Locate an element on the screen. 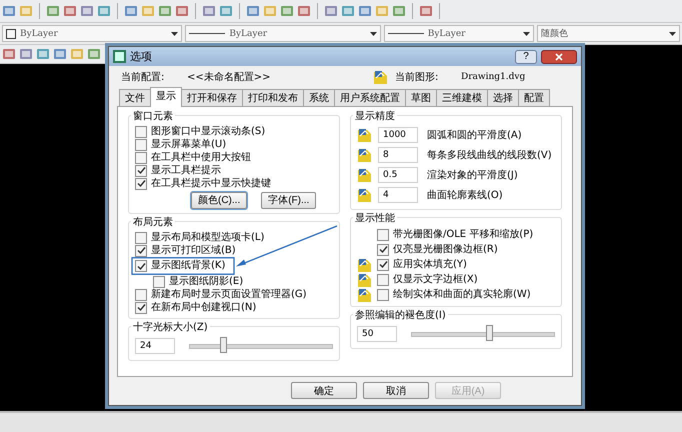 The image size is (682, 432). drawing-label: 当前图形: is located at coordinates (417, 77).